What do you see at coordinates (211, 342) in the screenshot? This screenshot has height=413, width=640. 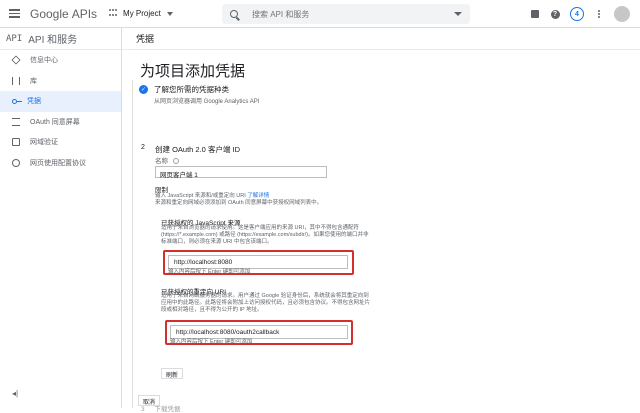 I see `redirect-uri-hint: 输入内容后按下 Enter 键即可添加` at bounding box center [211, 342].